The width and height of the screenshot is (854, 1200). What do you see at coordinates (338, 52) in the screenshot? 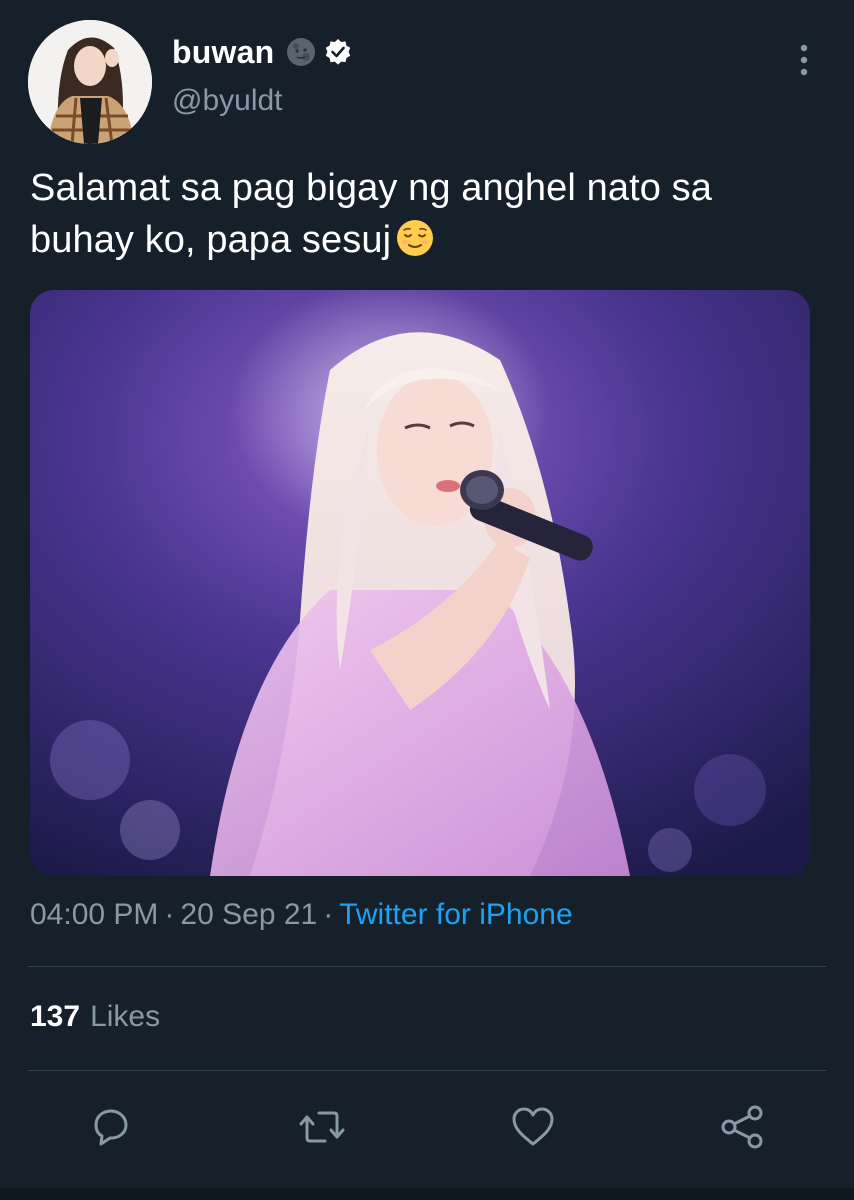
I see `verified-badge-icon` at bounding box center [338, 52].